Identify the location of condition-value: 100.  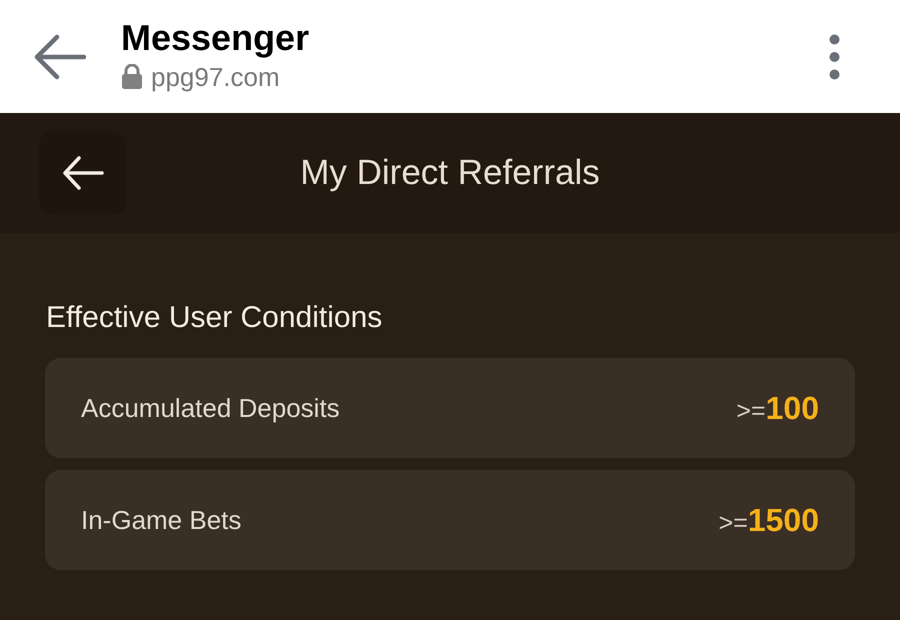
(792, 408).